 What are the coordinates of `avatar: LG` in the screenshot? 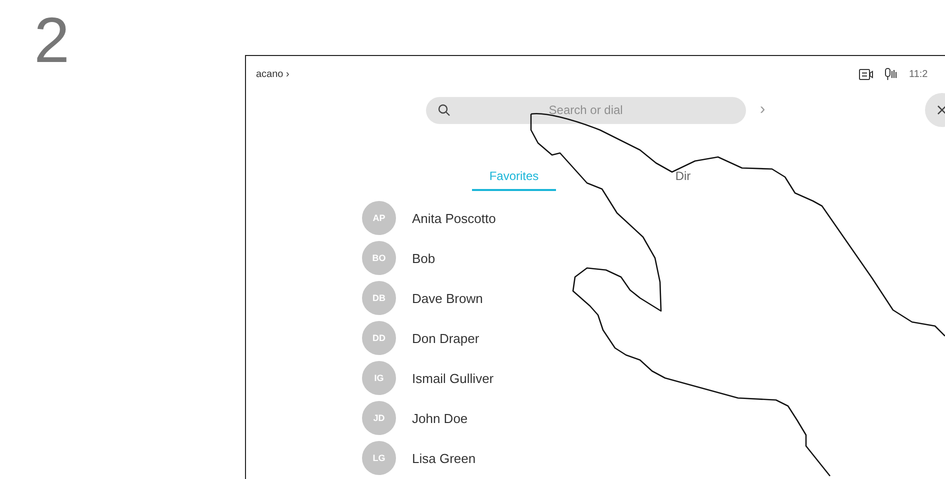 It's located at (379, 458).